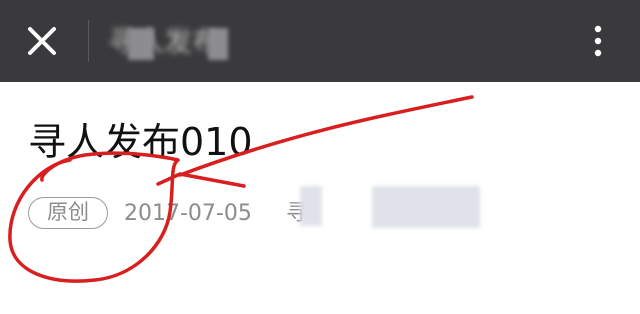 Image resolution: width=640 pixels, height=314 pixels. I want to click on article-title: 寻人发布010, so click(140, 142).